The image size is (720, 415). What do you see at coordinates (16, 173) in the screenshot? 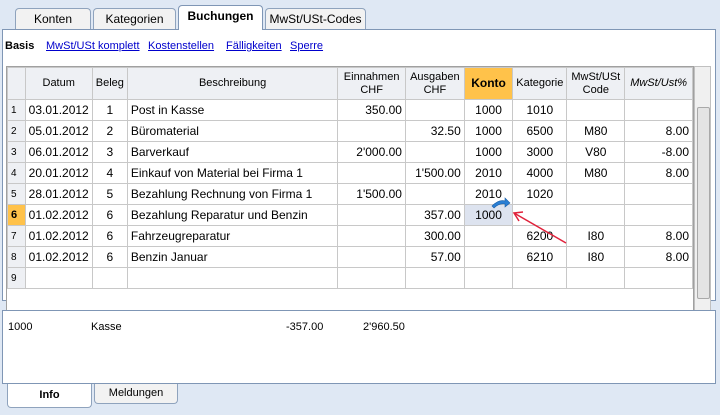
I see `row-number: 4` at bounding box center [16, 173].